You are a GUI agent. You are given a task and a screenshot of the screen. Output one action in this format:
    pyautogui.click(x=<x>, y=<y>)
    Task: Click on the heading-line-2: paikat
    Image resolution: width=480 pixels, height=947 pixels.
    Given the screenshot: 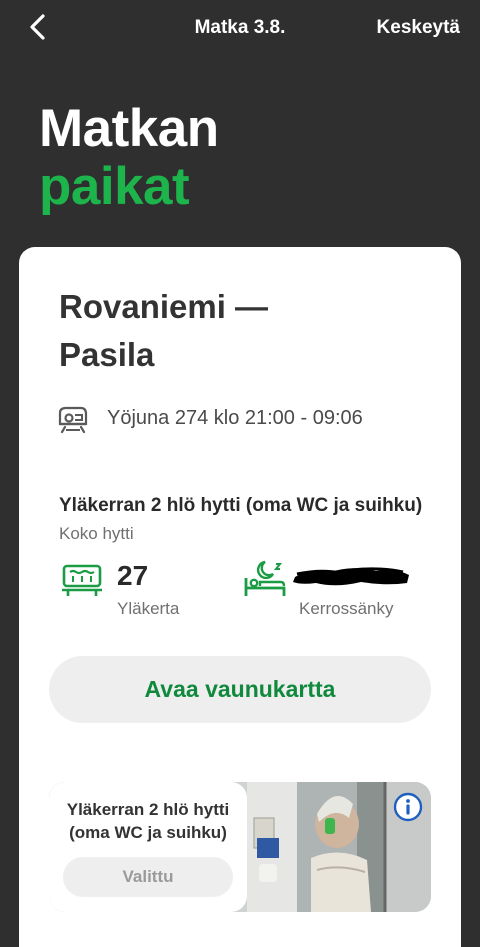 What is the action you would take?
    pyautogui.click(x=114, y=186)
    